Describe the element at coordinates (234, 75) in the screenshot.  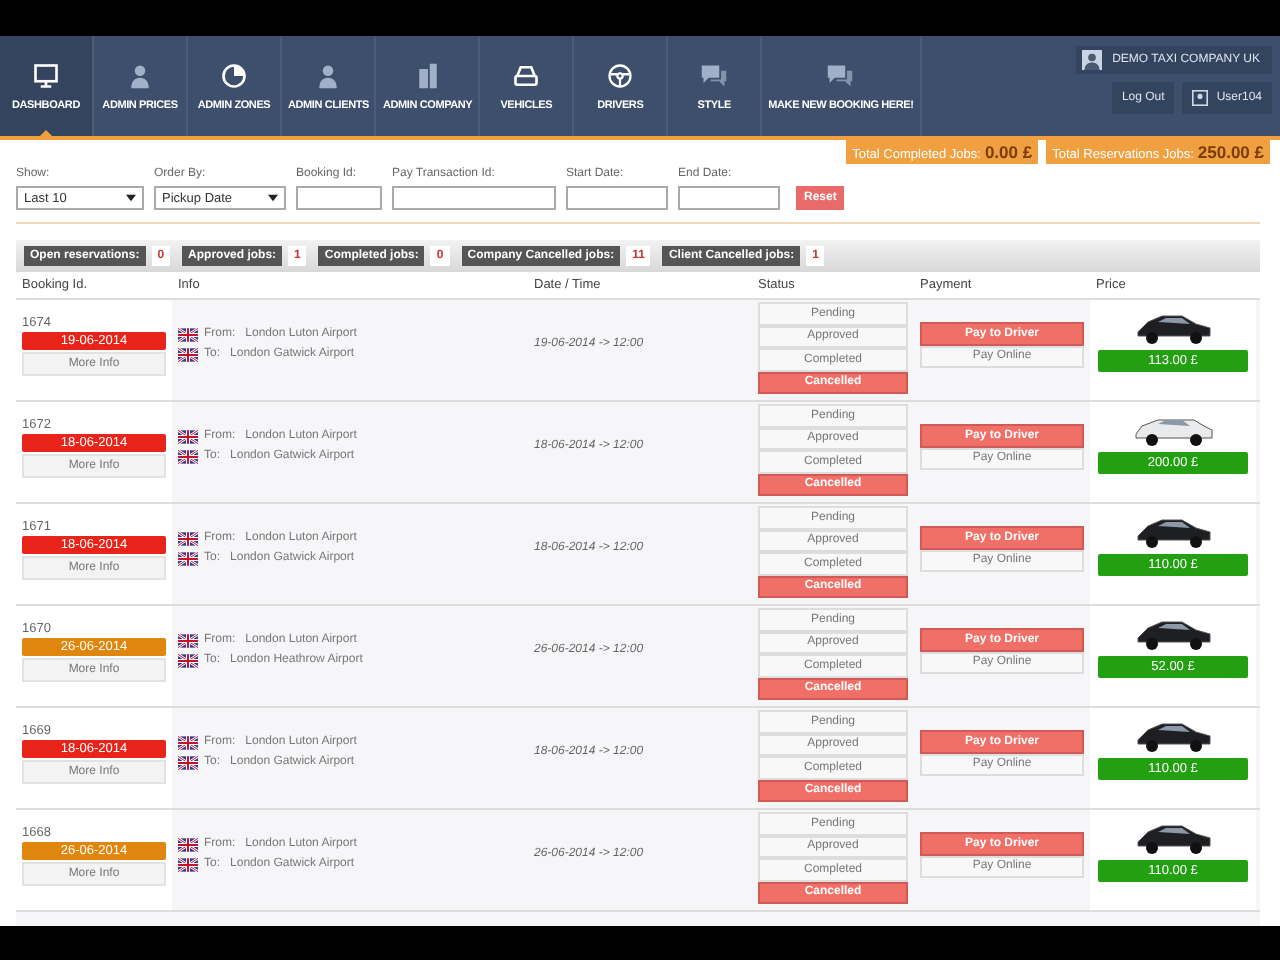
I see `pie-chart-icon` at that location.